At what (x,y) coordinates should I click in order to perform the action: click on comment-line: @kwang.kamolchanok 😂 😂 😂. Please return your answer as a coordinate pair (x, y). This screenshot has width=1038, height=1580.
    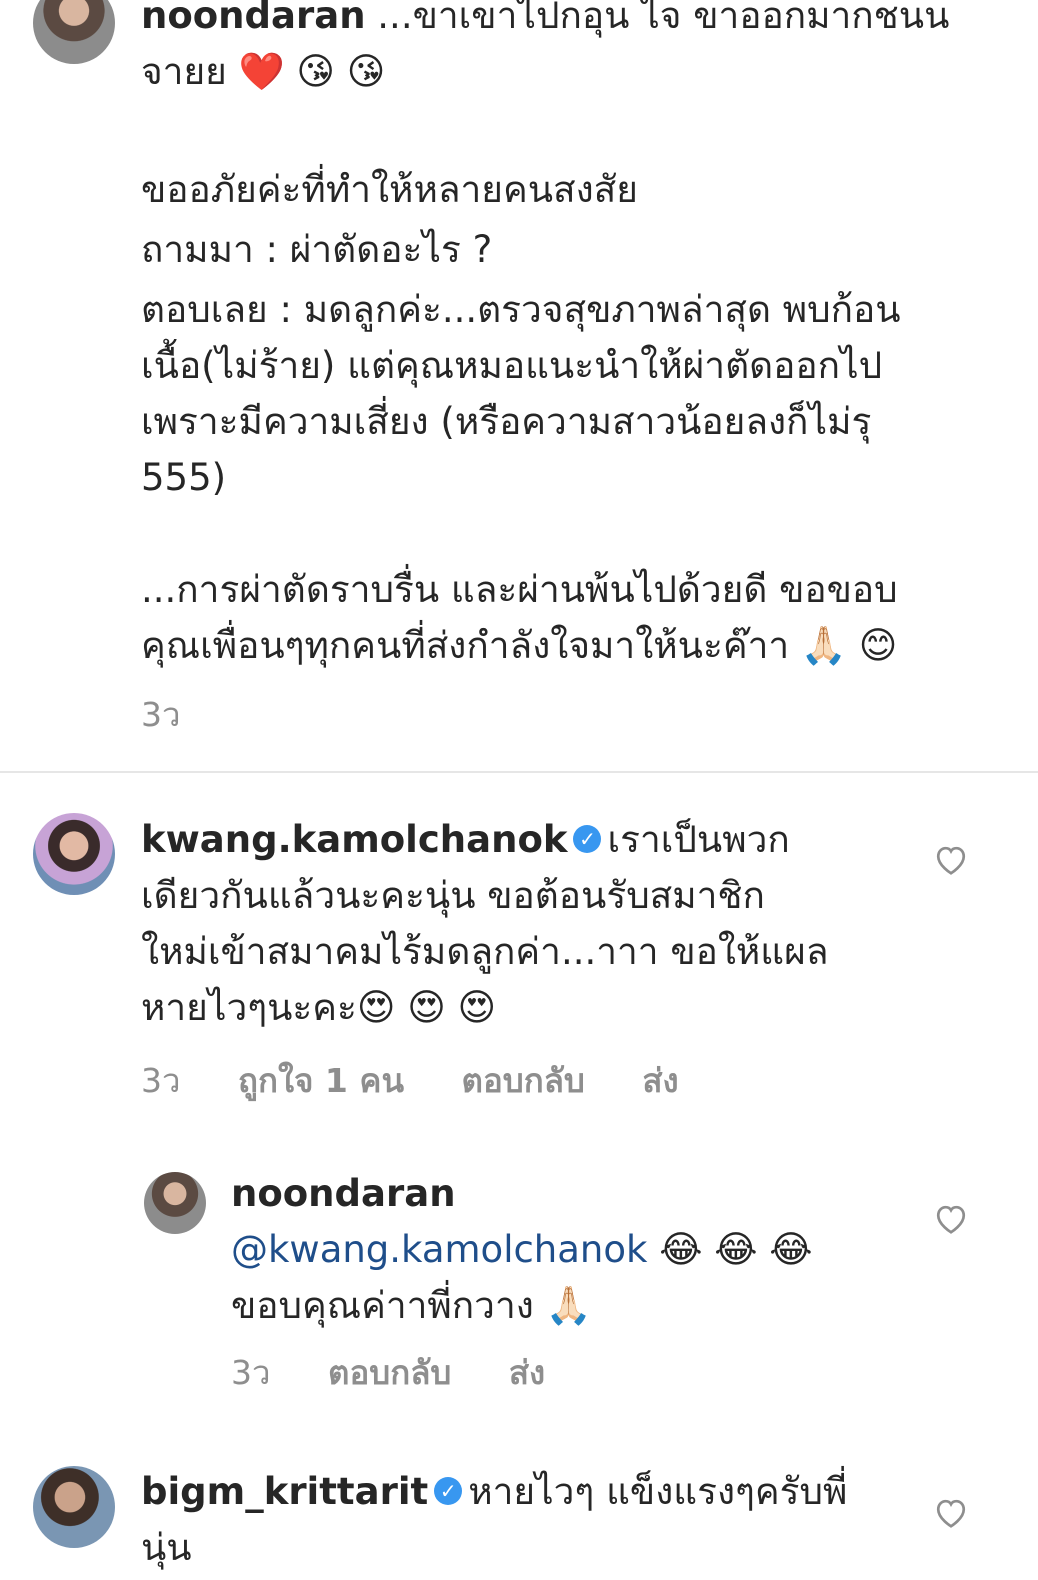
    Looking at the image, I should click on (521, 1250).